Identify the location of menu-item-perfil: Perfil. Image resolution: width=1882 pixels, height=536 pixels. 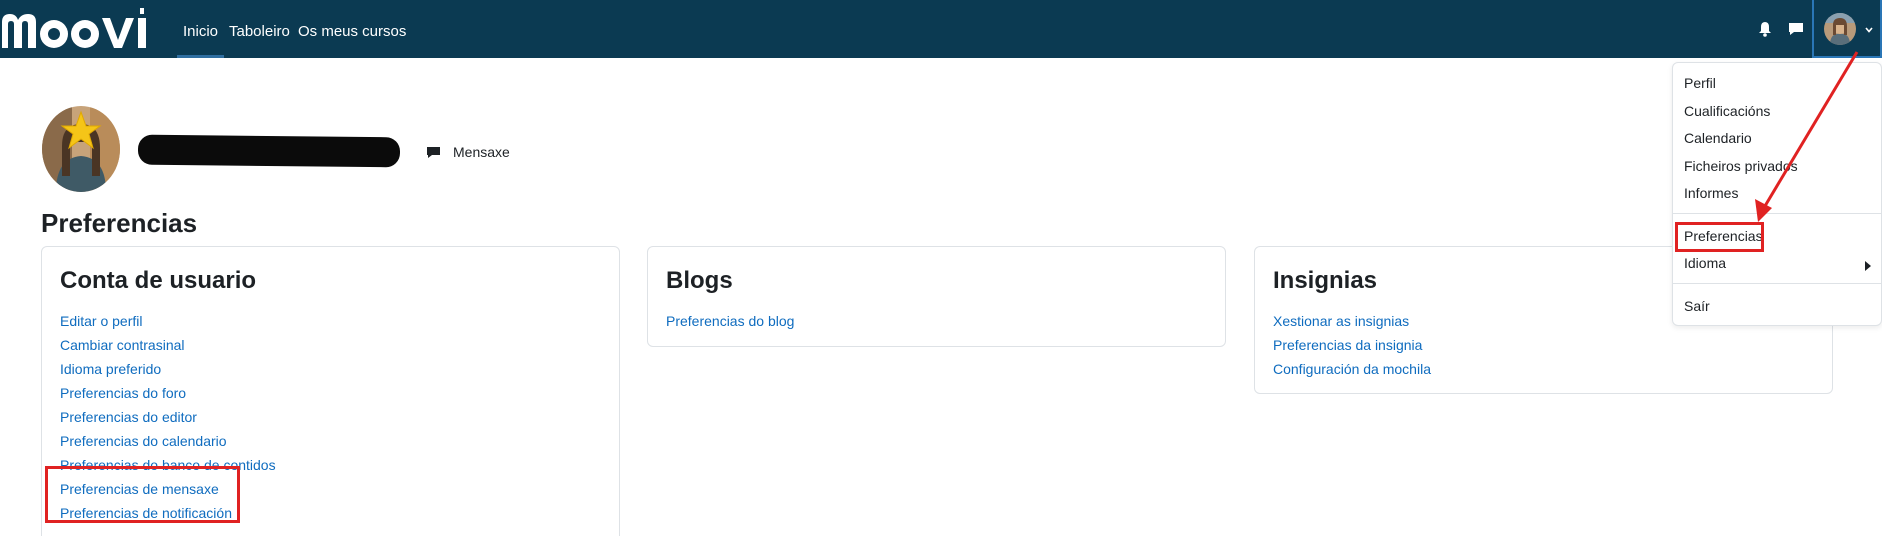
(1700, 83).